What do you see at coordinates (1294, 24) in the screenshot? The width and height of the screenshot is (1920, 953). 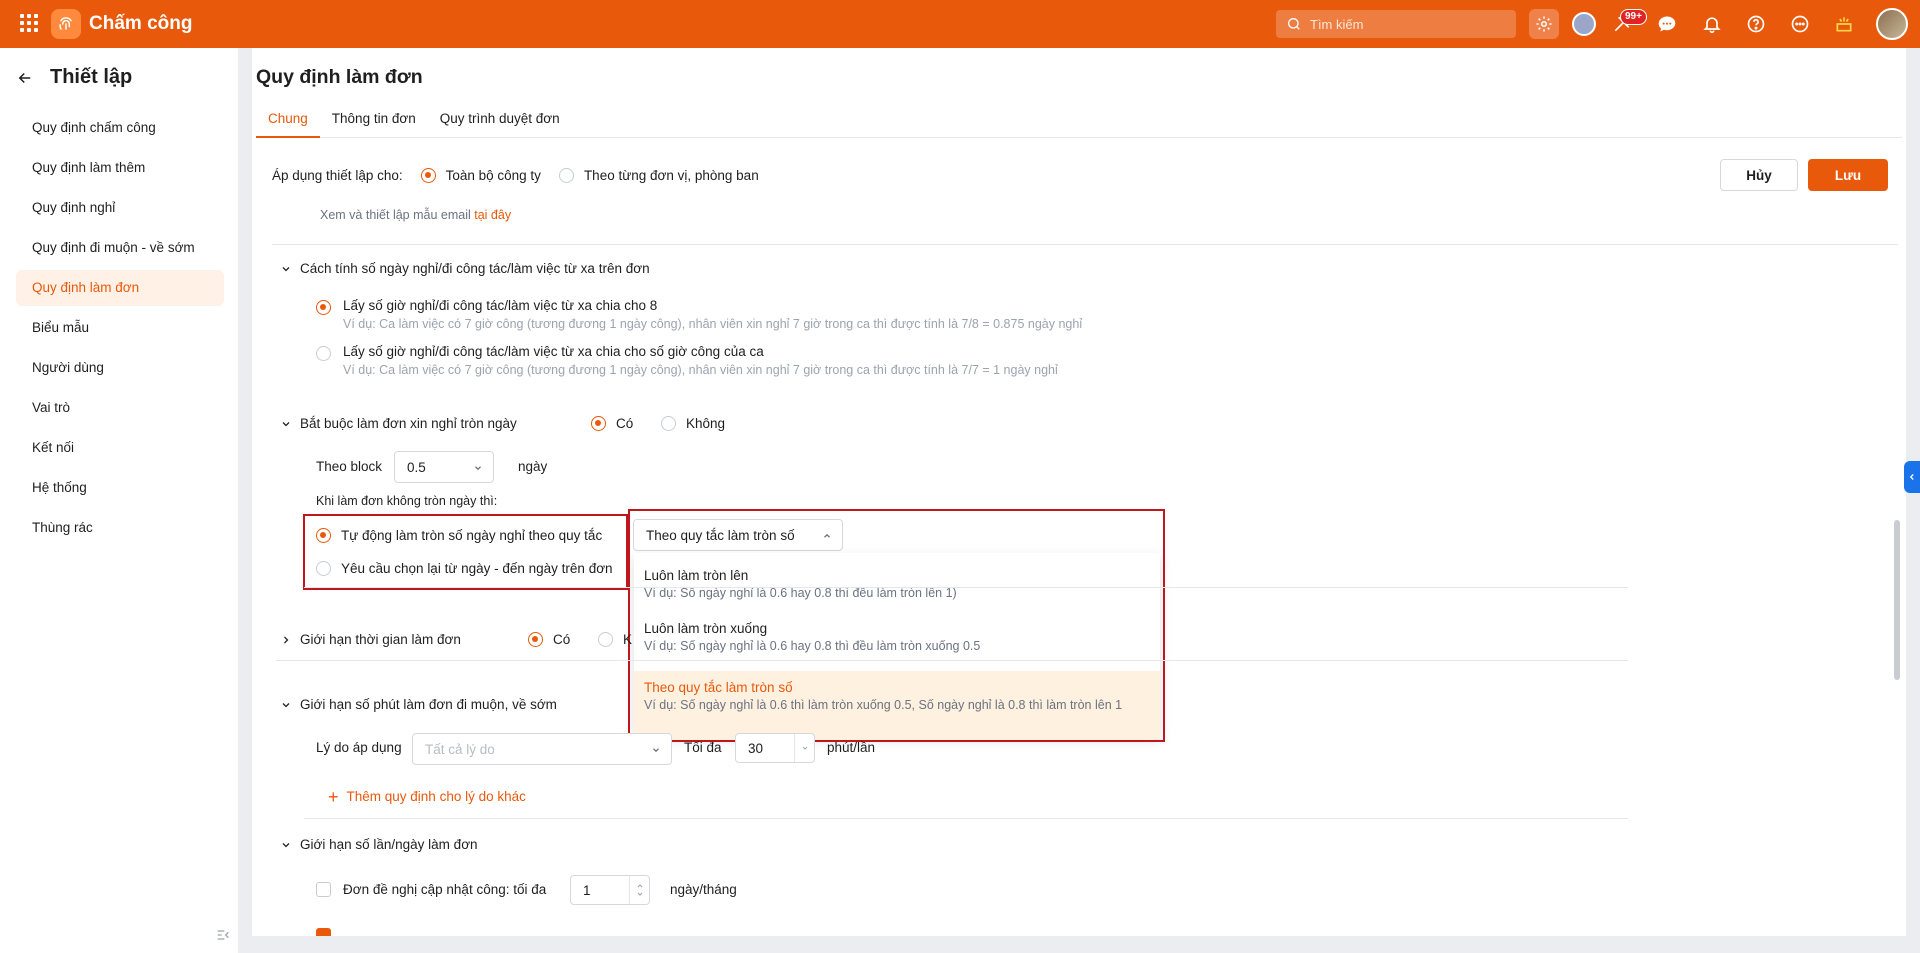 I see `search-icon` at bounding box center [1294, 24].